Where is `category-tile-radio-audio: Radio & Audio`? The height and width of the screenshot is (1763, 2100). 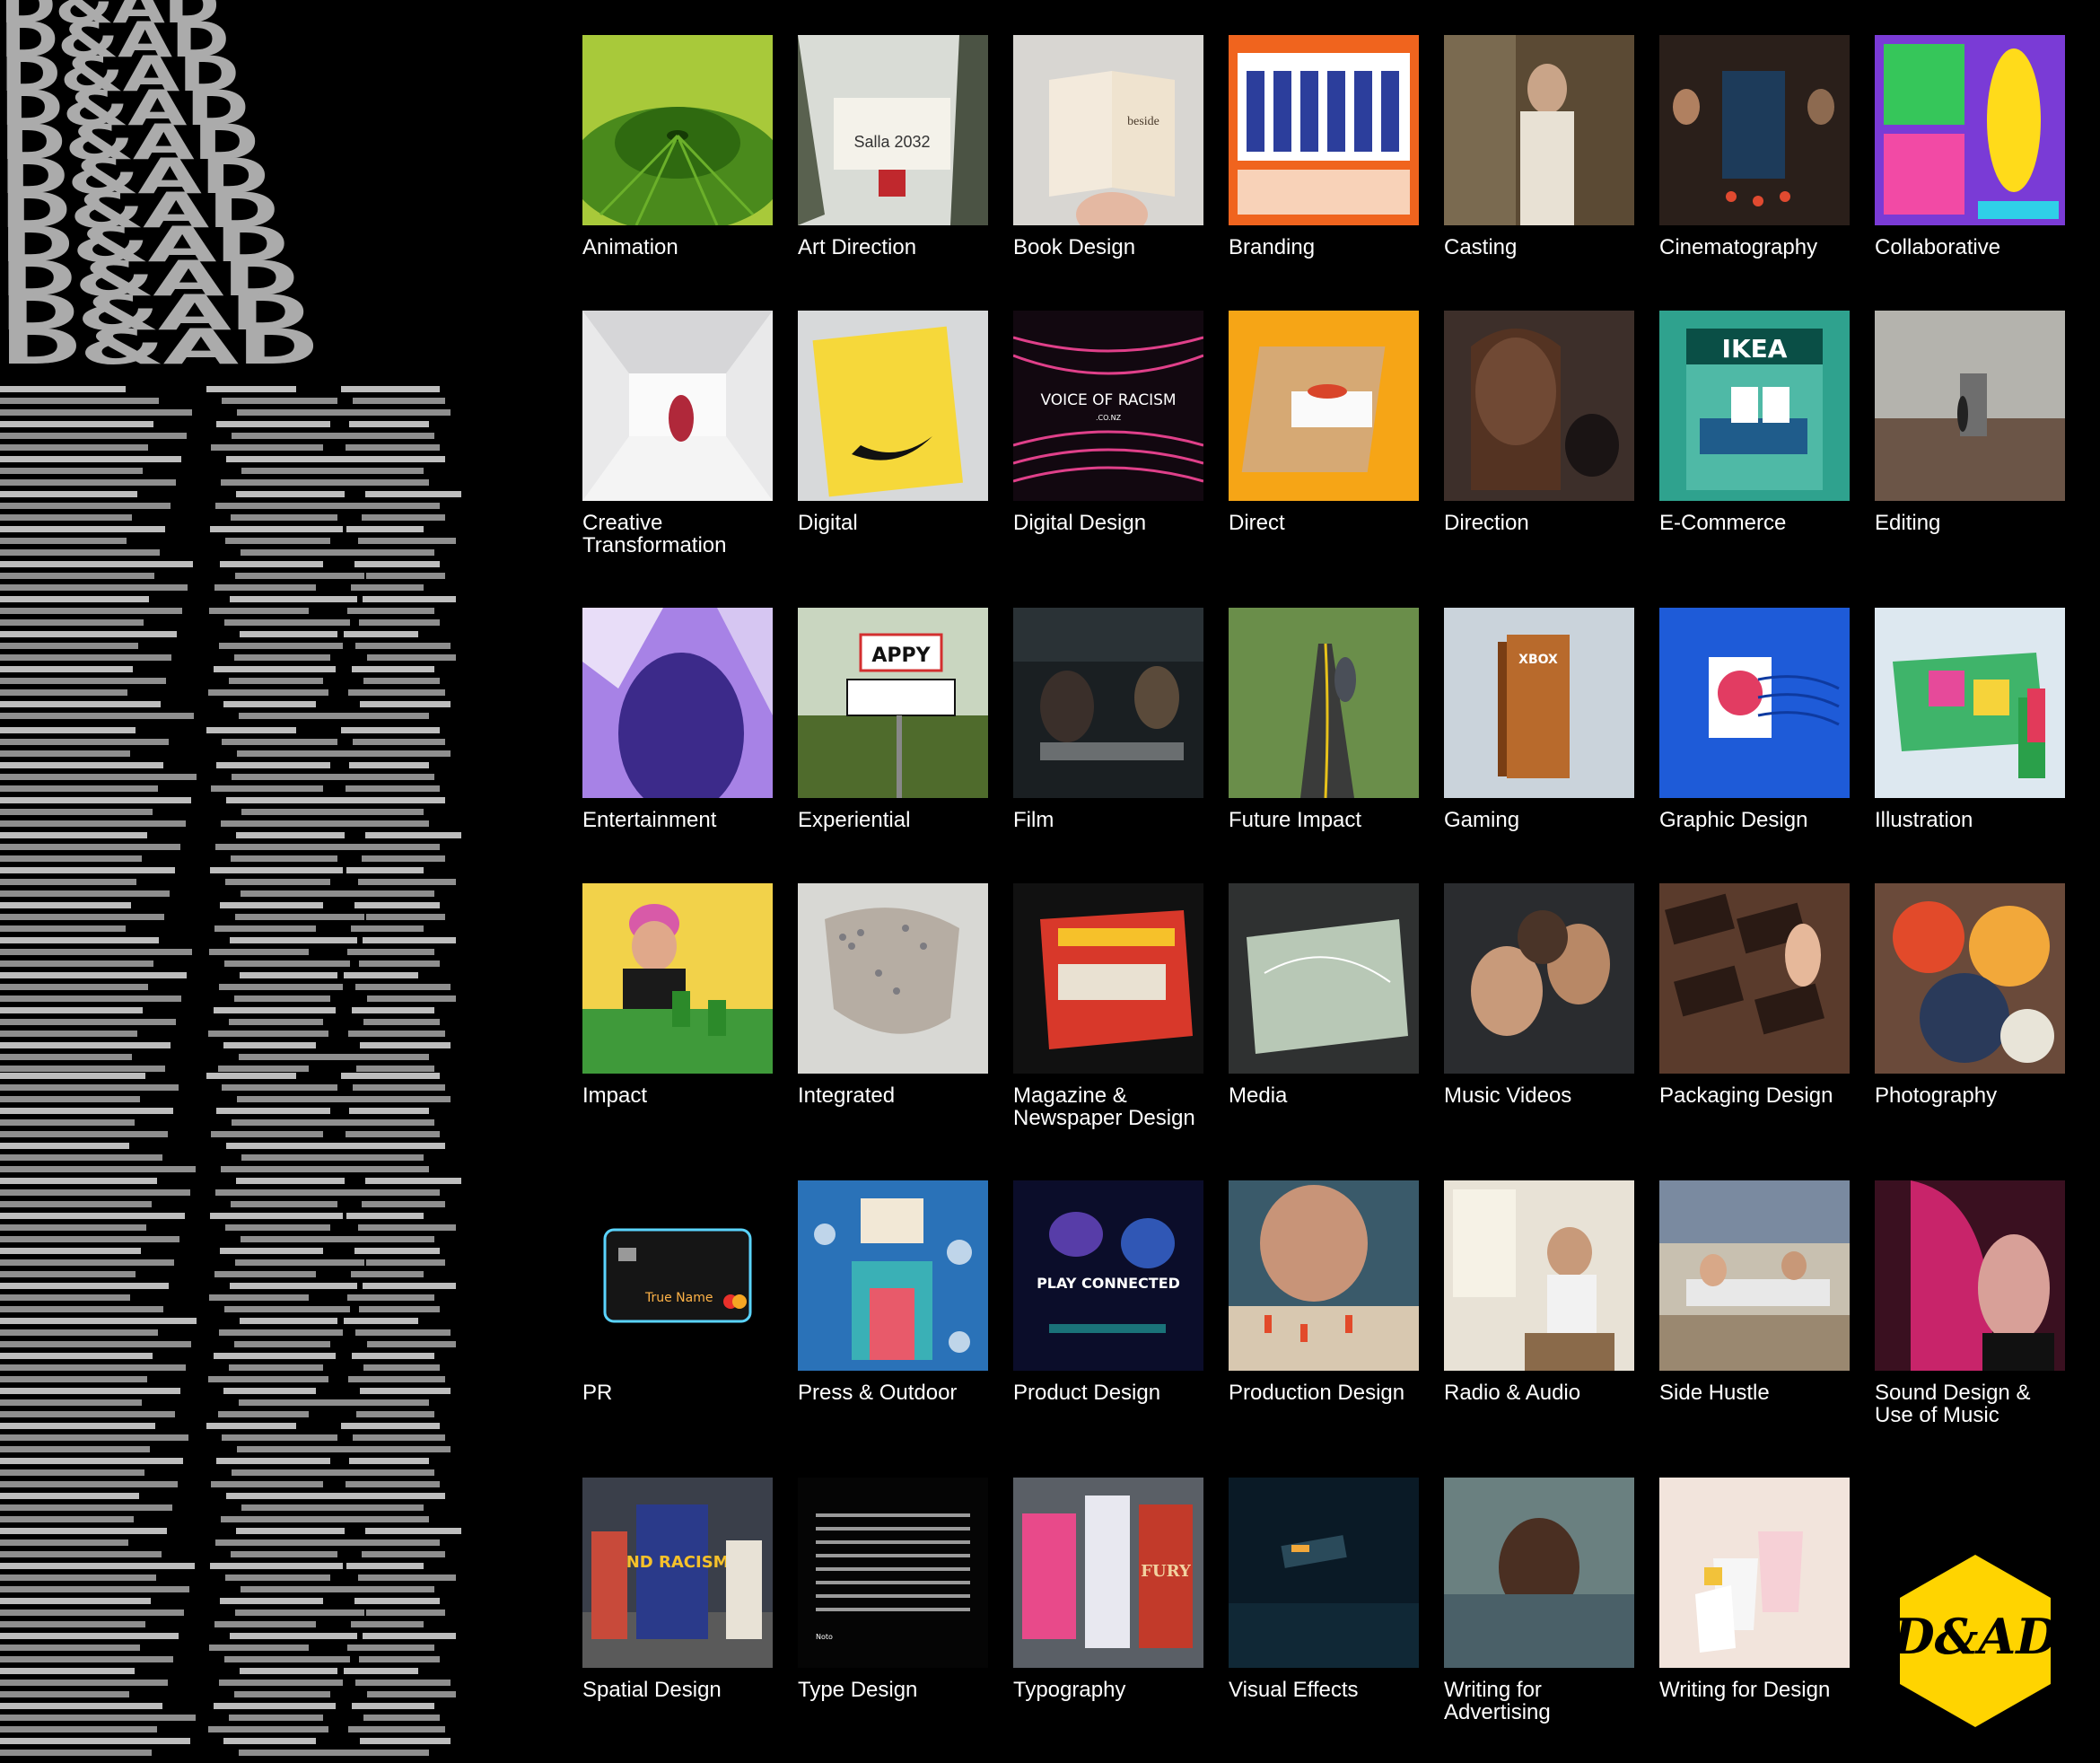
category-tile-radio-audio: Radio & Audio is located at coordinates (1539, 1292).